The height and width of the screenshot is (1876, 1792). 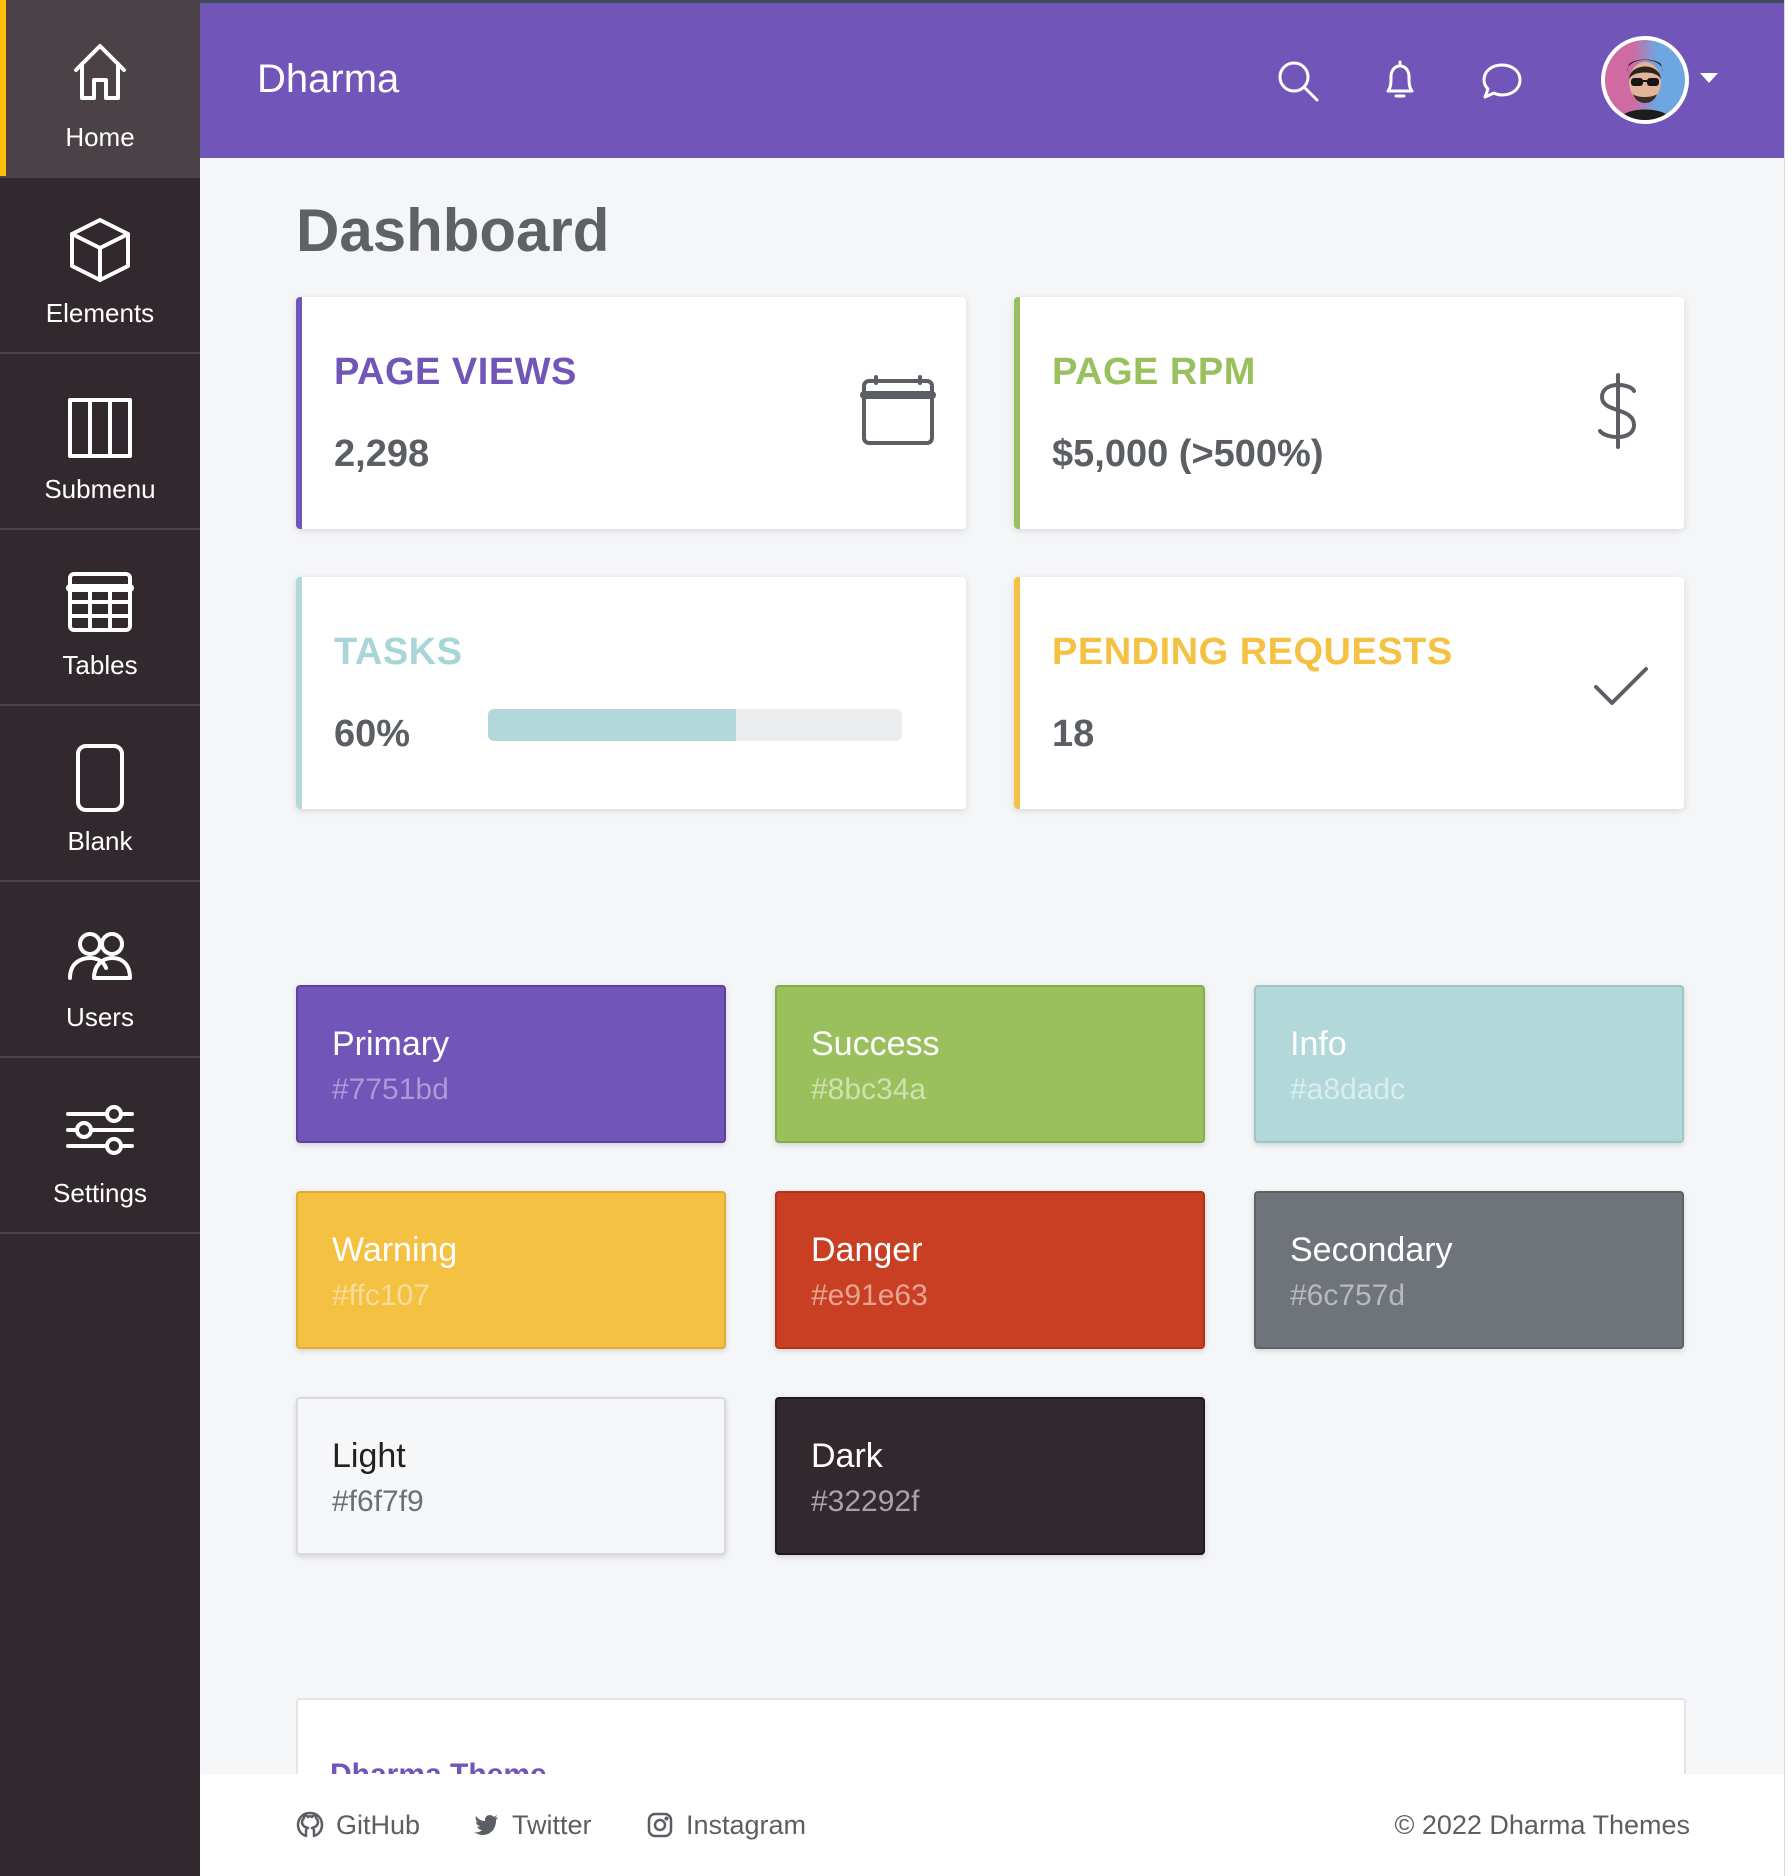 I want to click on sidebar-item-label: Settings, so click(x=100, y=1193).